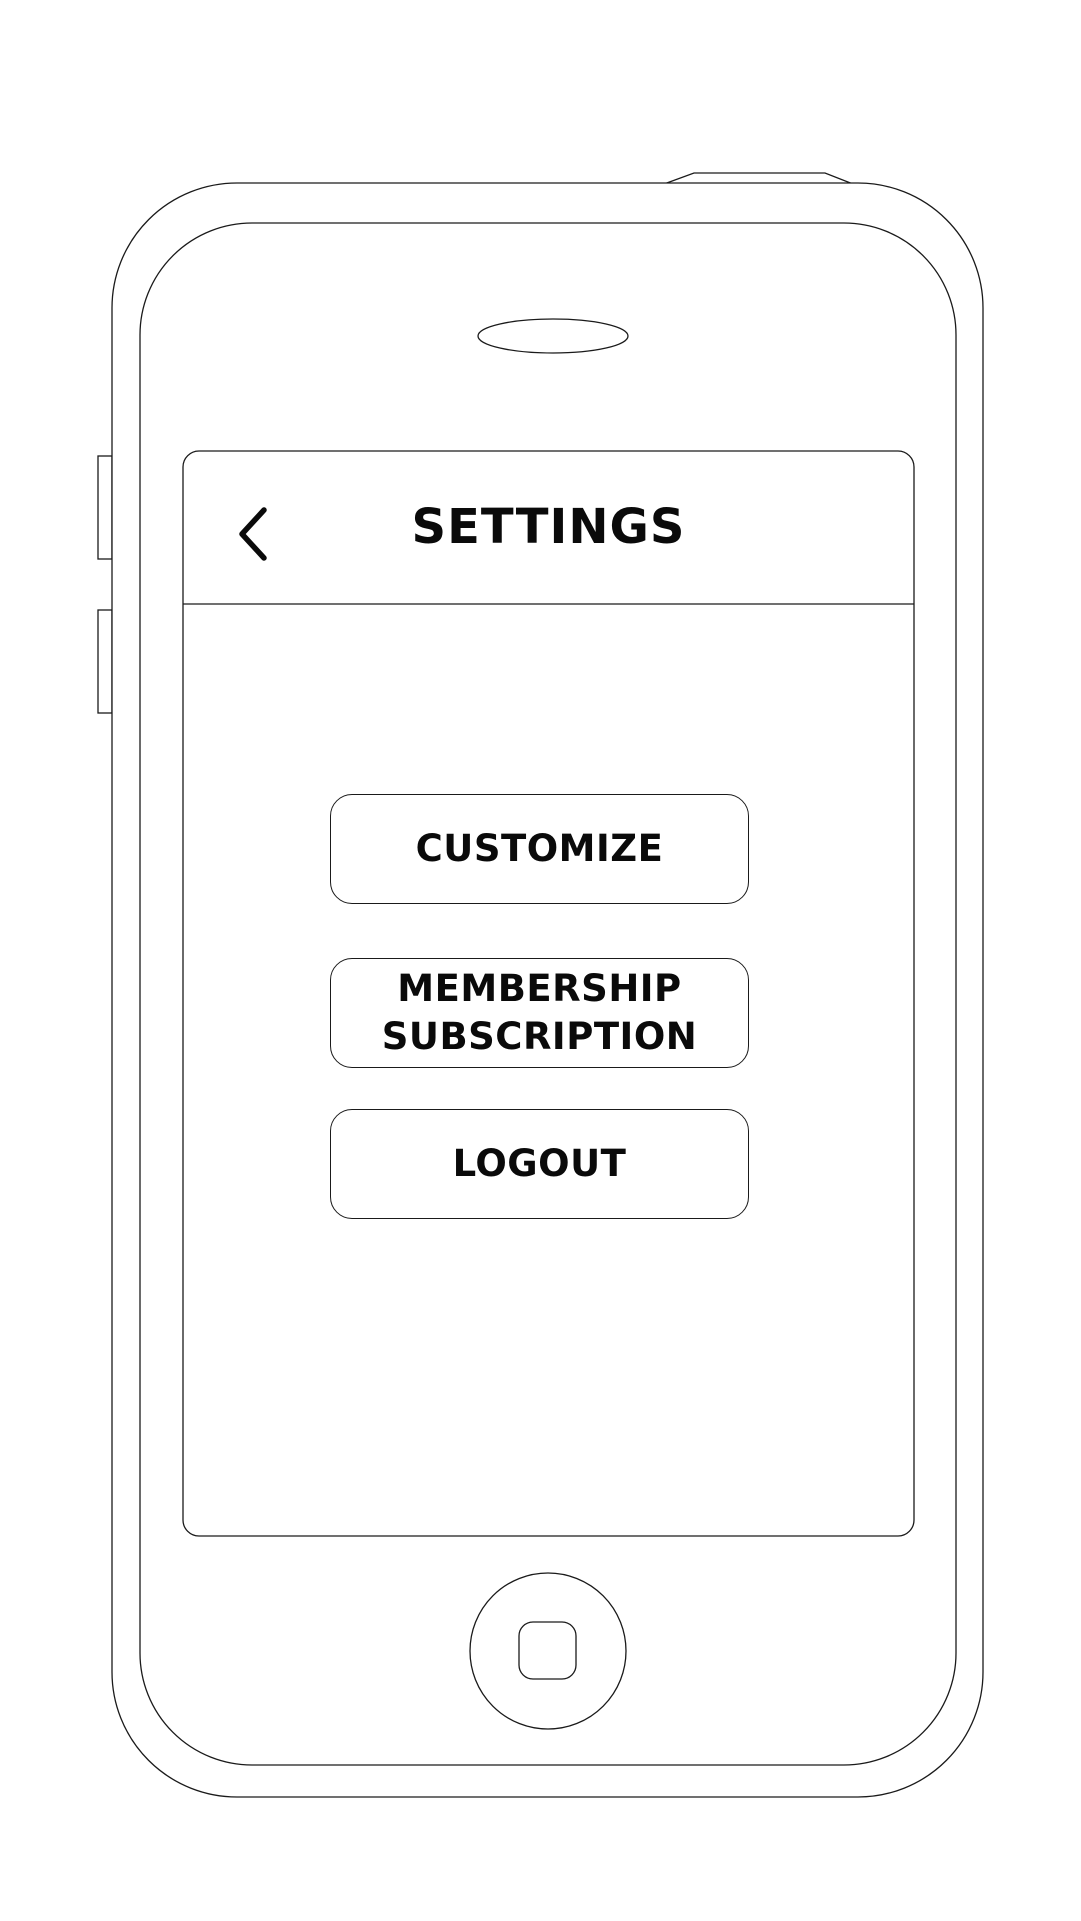 The image size is (1081, 1921). I want to click on navigation-bar: SETTINGS, so click(548, 527).